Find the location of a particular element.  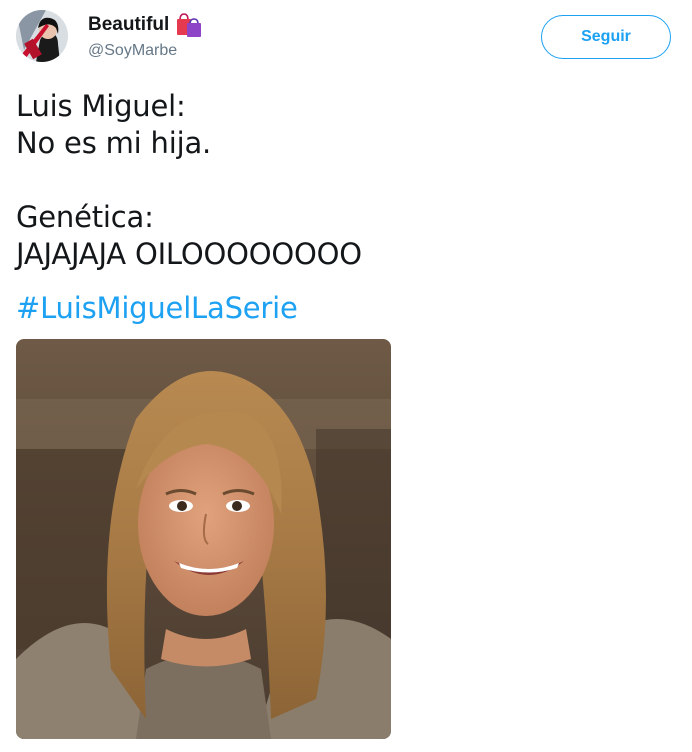

avatar is located at coordinates (42, 36).